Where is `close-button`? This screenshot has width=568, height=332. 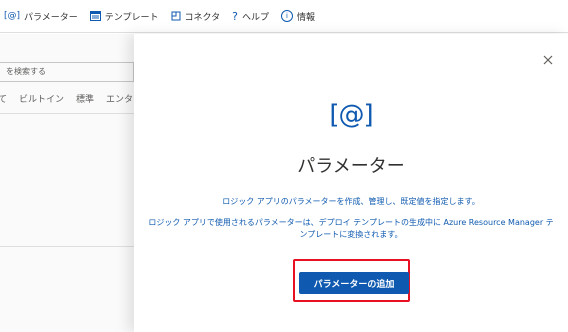 close-button is located at coordinates (548, 60).